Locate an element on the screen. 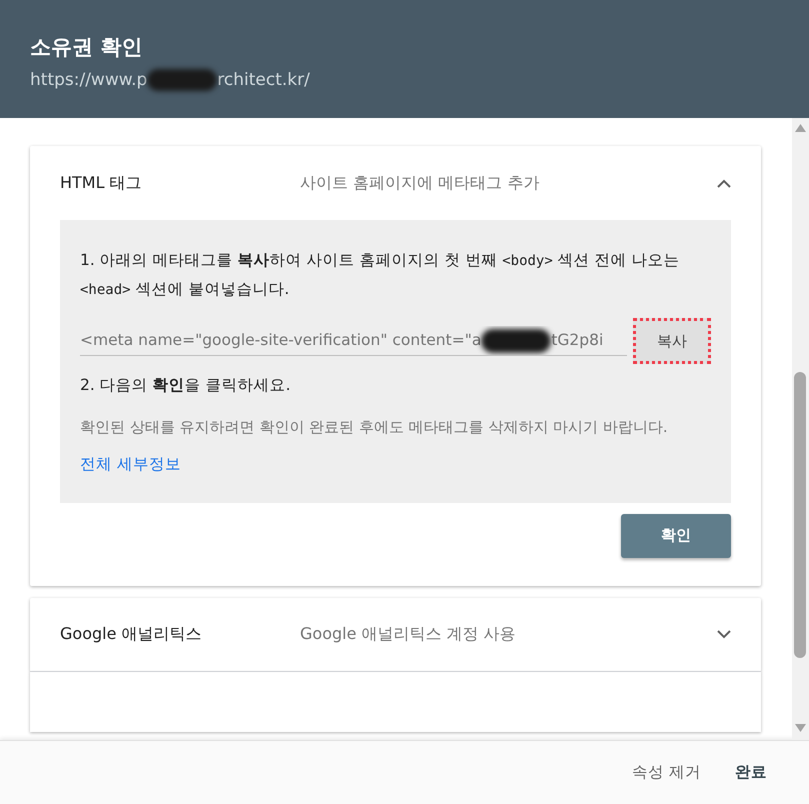  details-link: 전체 세부정보 is located at coordinates (130, 464).